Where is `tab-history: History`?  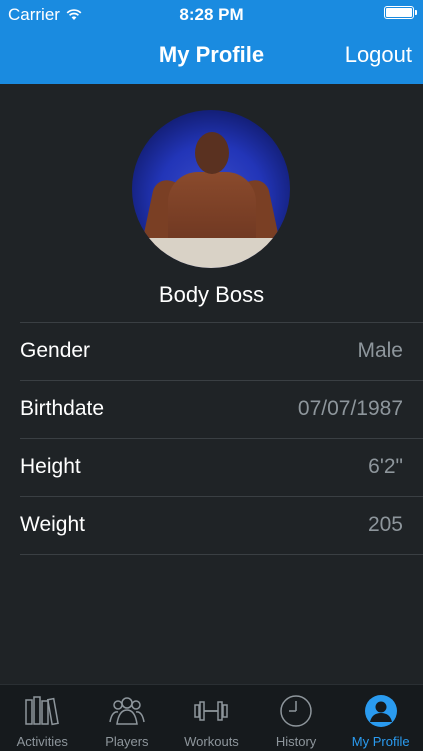 tab-history: History is located at coordinates (296, 718).